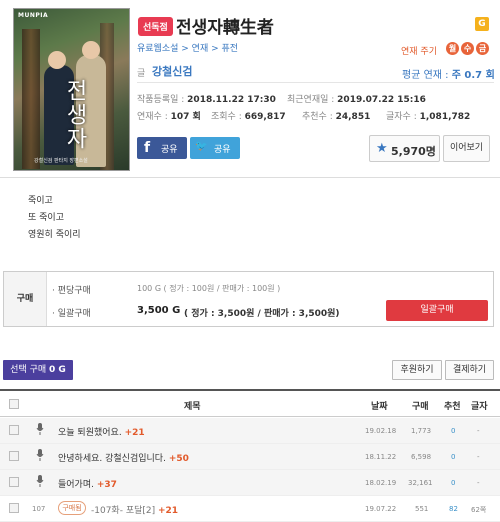 This screenshot has width=500, height=522. Describe the element at coordinates (25, 299) in the screenshot. I see `purchase-label: 구매` at that location.